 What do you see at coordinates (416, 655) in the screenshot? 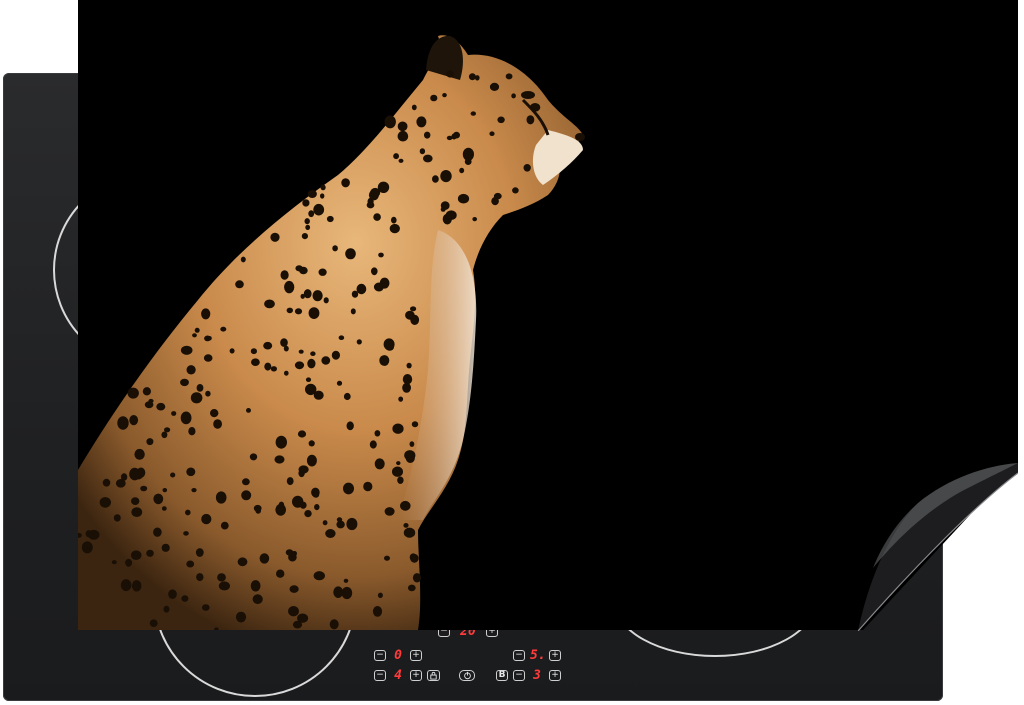
I see `zone1-plus-button: +` at bounding box center [416, 655].